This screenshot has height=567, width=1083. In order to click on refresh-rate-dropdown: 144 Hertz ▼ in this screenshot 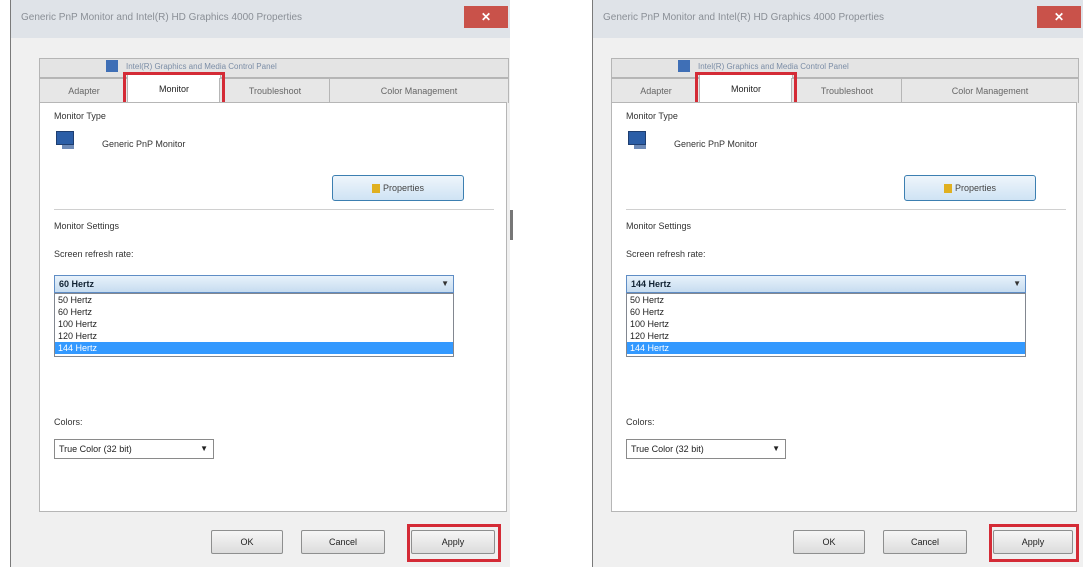, I will do `click(826, 284)`.